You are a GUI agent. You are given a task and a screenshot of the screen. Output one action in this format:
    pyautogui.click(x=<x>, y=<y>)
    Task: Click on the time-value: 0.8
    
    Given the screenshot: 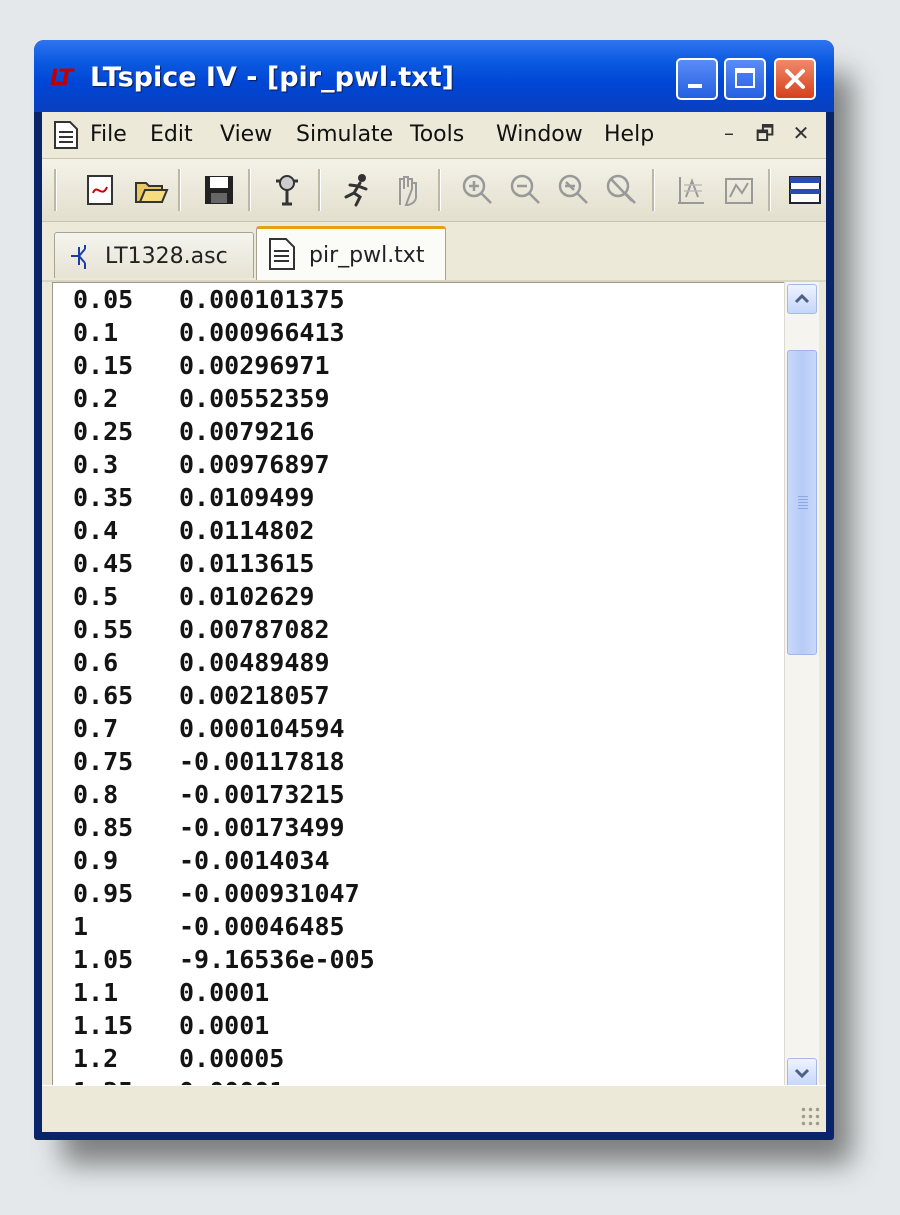 What is the action you would take?
    pyautogui.click(x=96, y=794)
    